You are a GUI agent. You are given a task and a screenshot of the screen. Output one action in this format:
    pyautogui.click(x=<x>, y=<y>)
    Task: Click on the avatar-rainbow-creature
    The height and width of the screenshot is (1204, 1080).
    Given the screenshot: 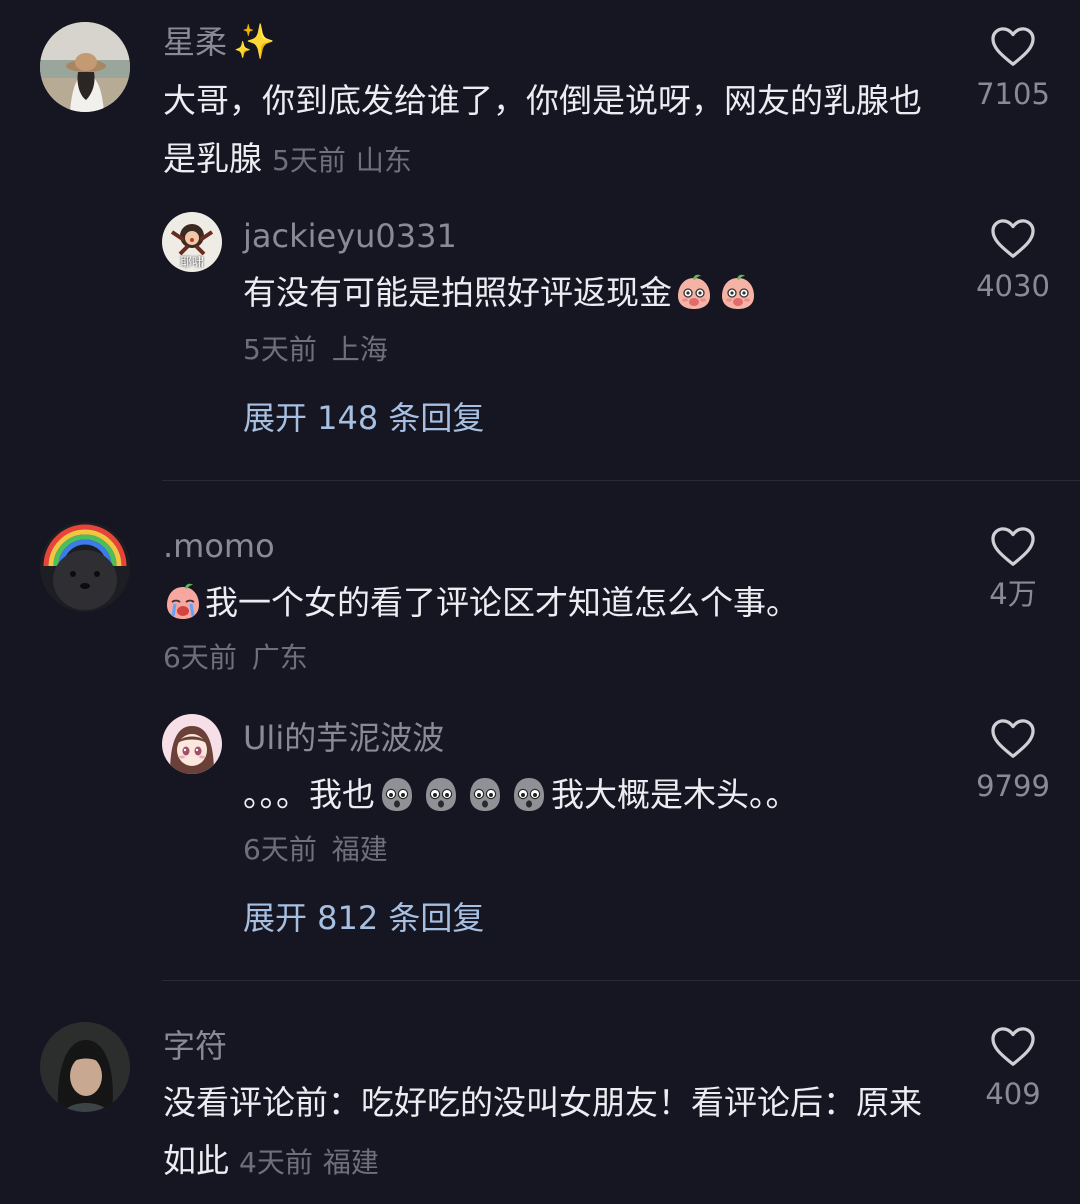 What is the action you would take?
    pyautogui.click(x=85, y=567)
    